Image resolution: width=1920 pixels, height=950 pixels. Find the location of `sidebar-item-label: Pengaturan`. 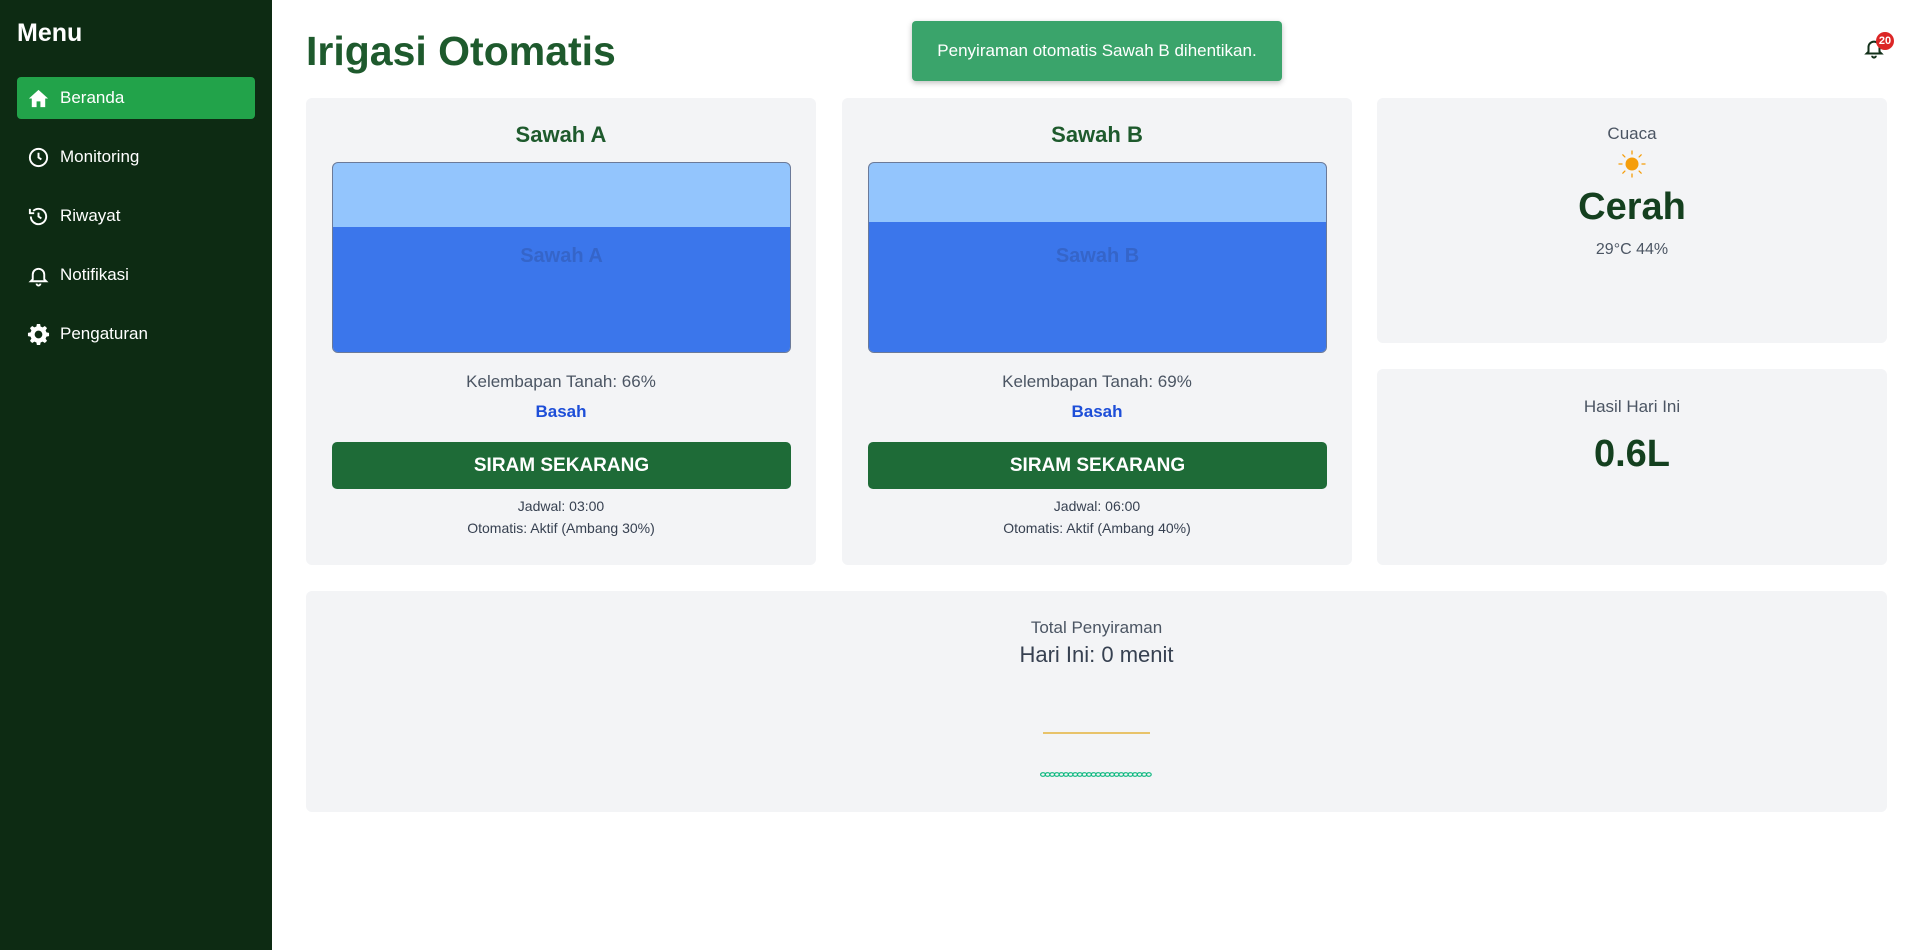

sidebar-item-label: Pengaturan is located at coordinates (104, 333).